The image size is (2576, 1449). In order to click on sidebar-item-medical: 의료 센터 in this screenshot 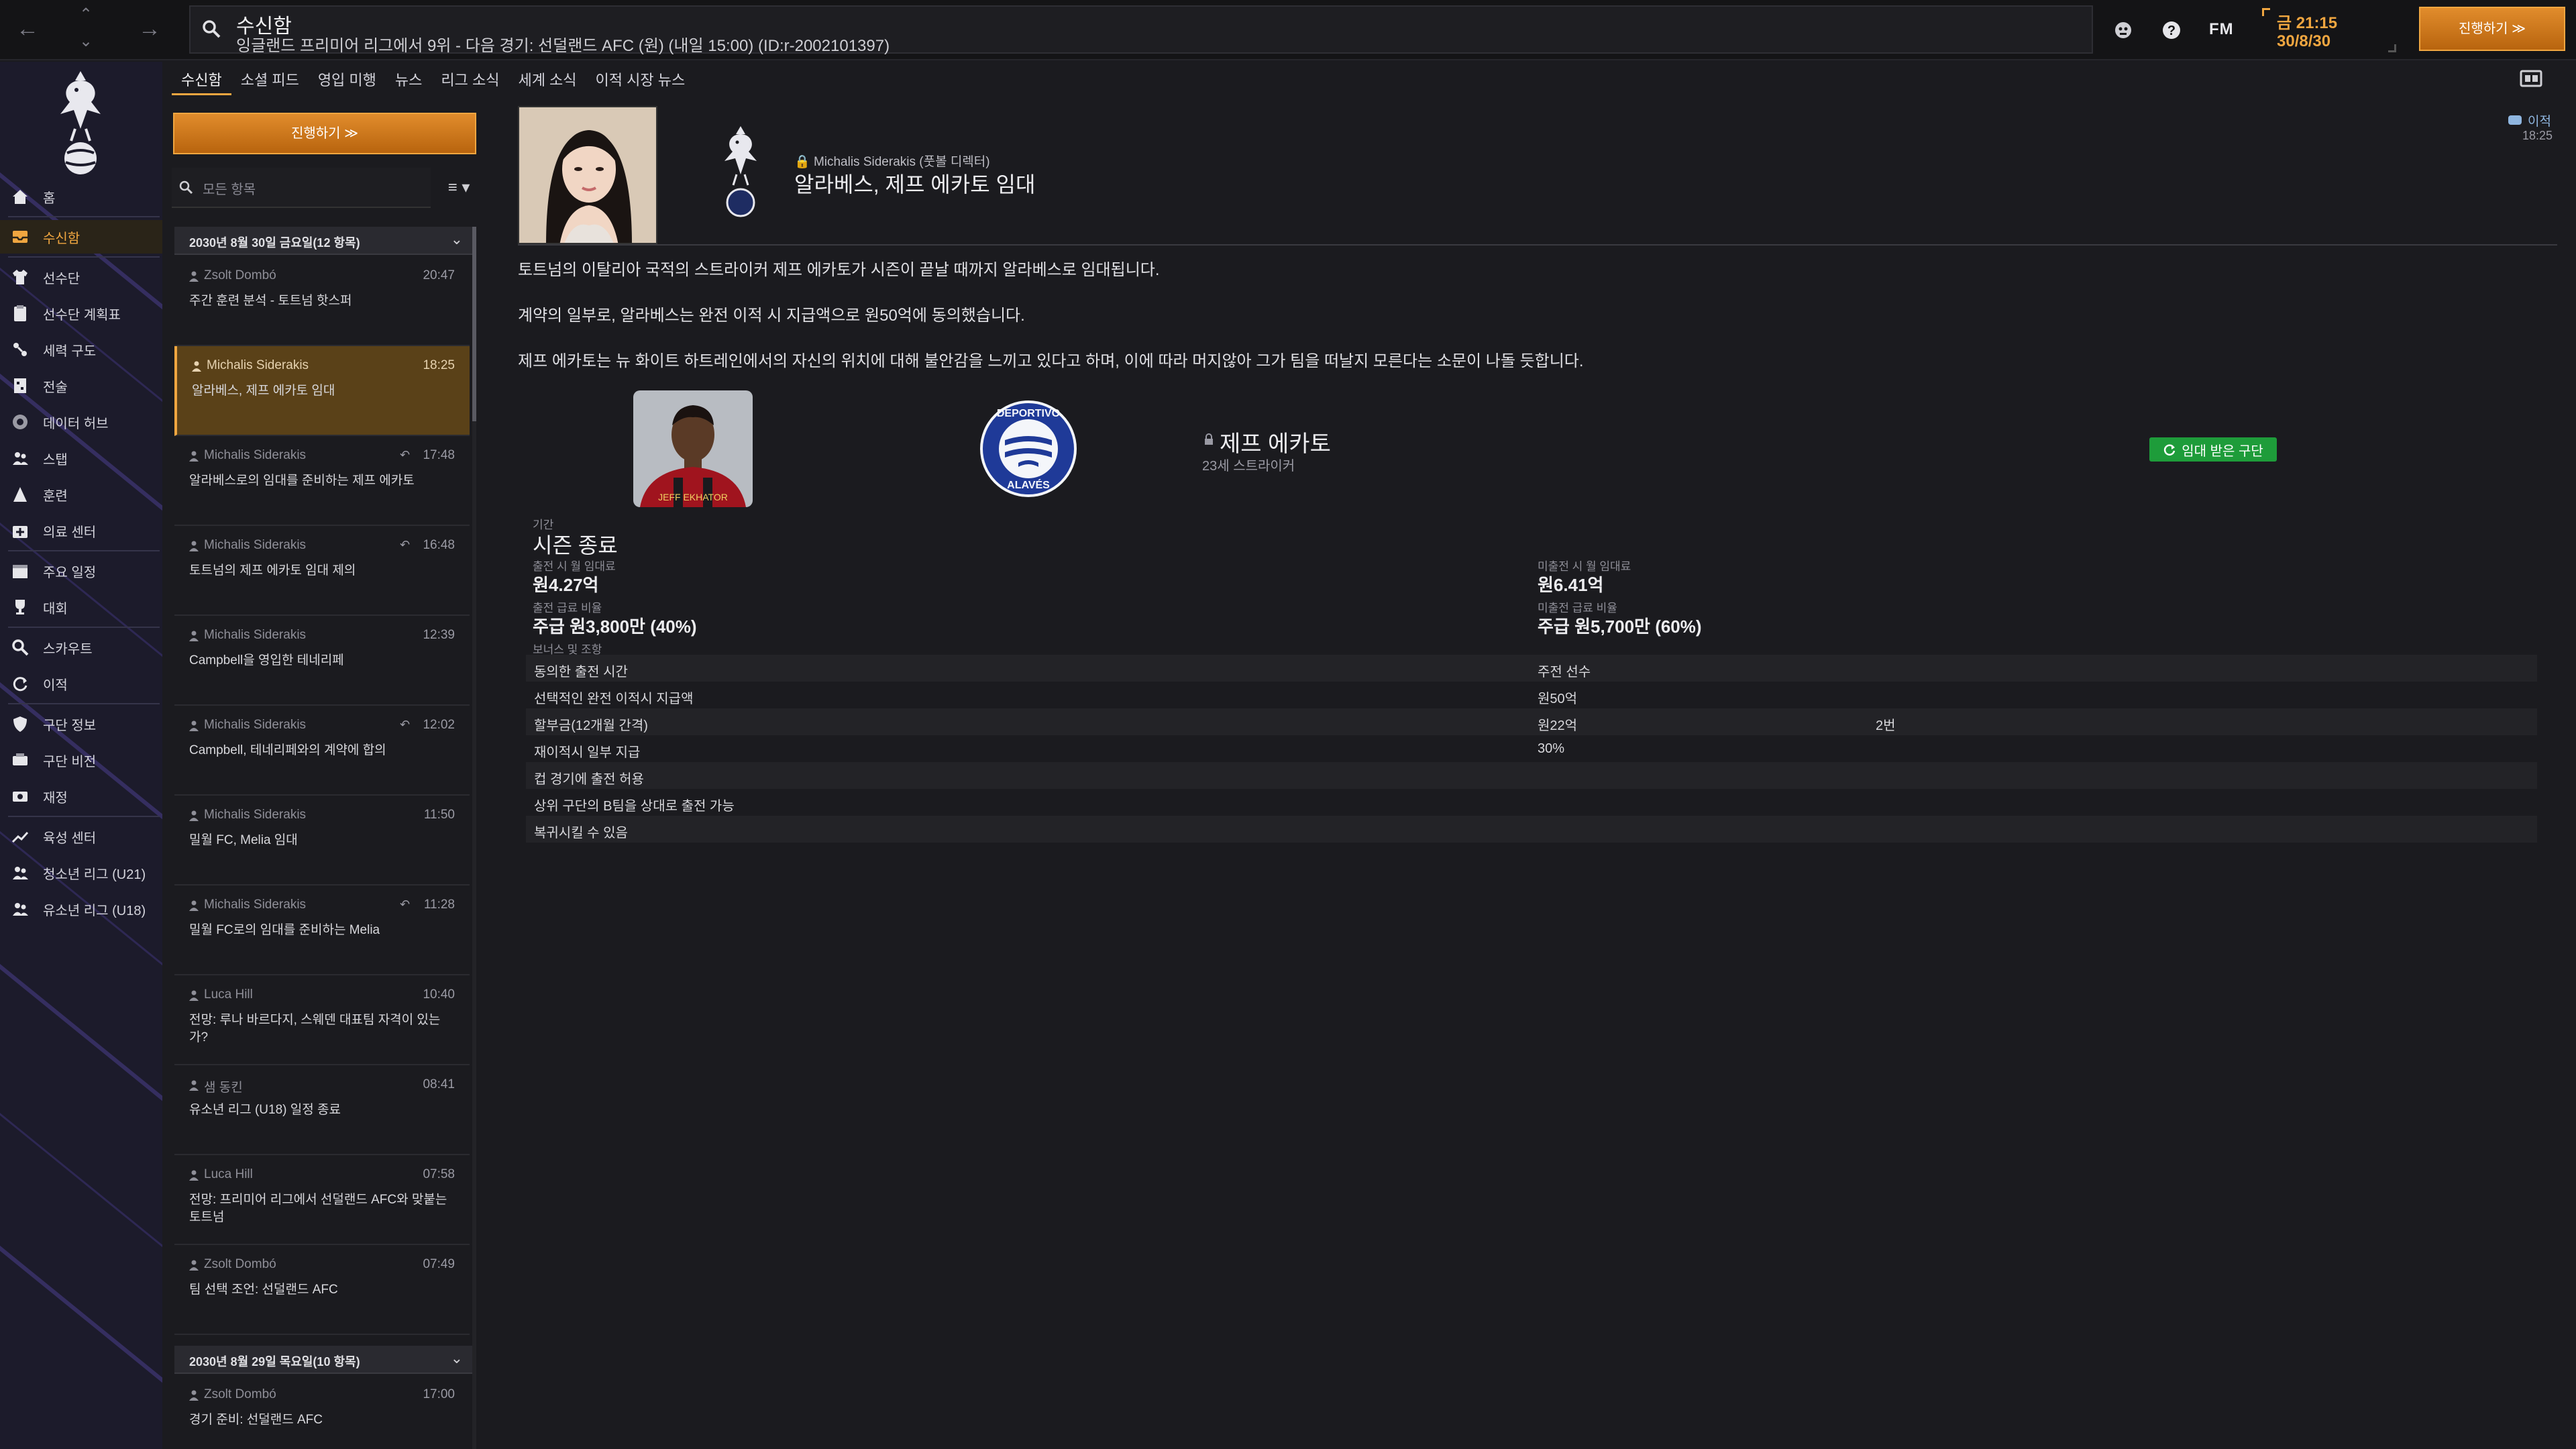, I will do `click(81, 530)`.